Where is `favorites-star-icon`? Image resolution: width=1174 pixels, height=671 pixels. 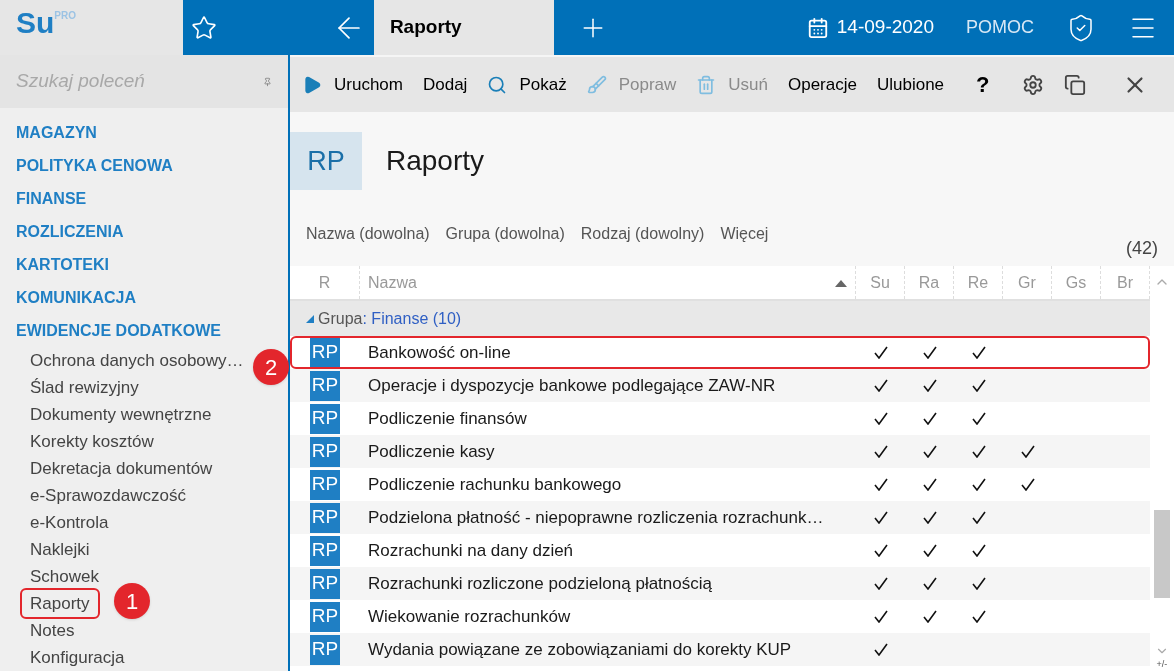 favorites-star-icon is located at coordinates (204, 27).